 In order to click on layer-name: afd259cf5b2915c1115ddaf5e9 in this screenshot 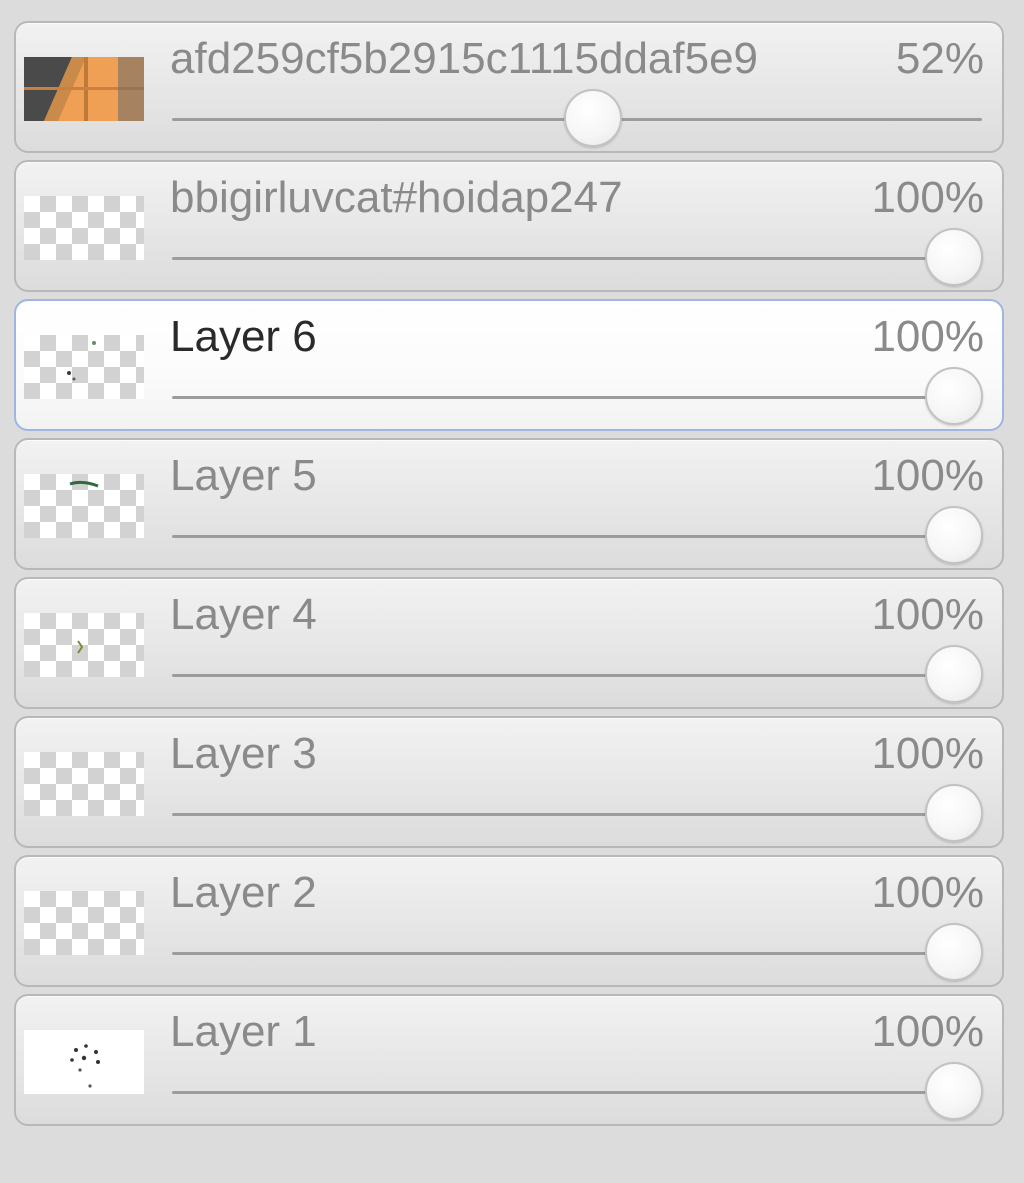, I will do `click(464, 58)`.